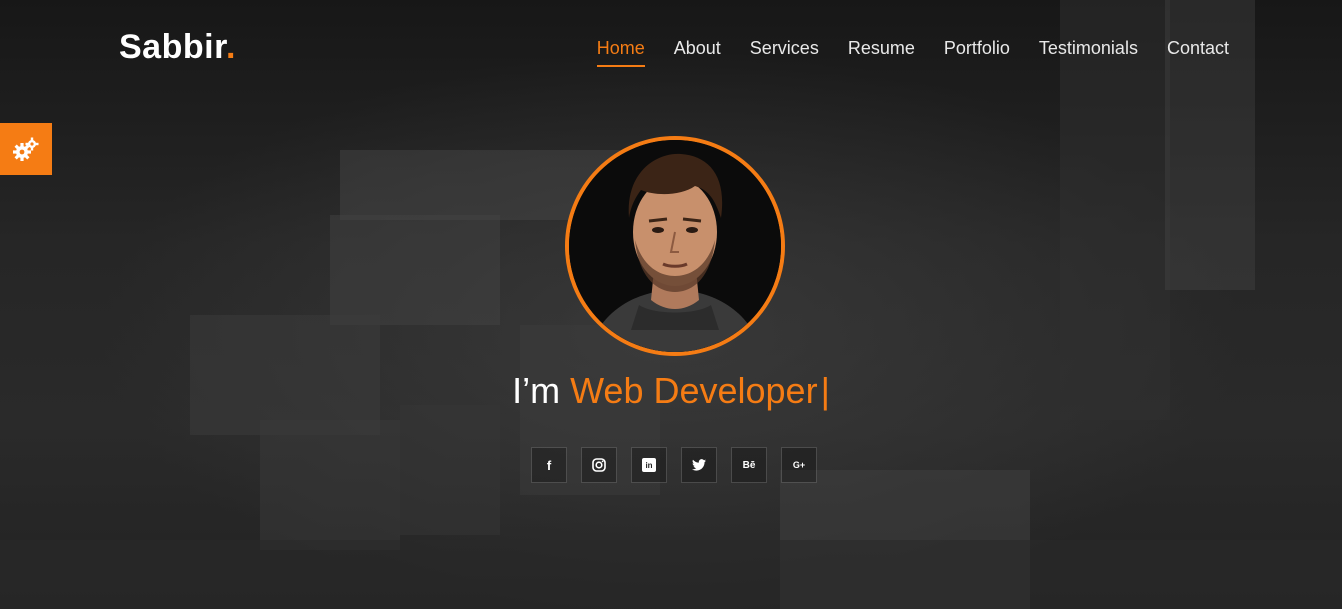  I want to click on hero-headline: I’m Web Developer|, so click(671, 391).